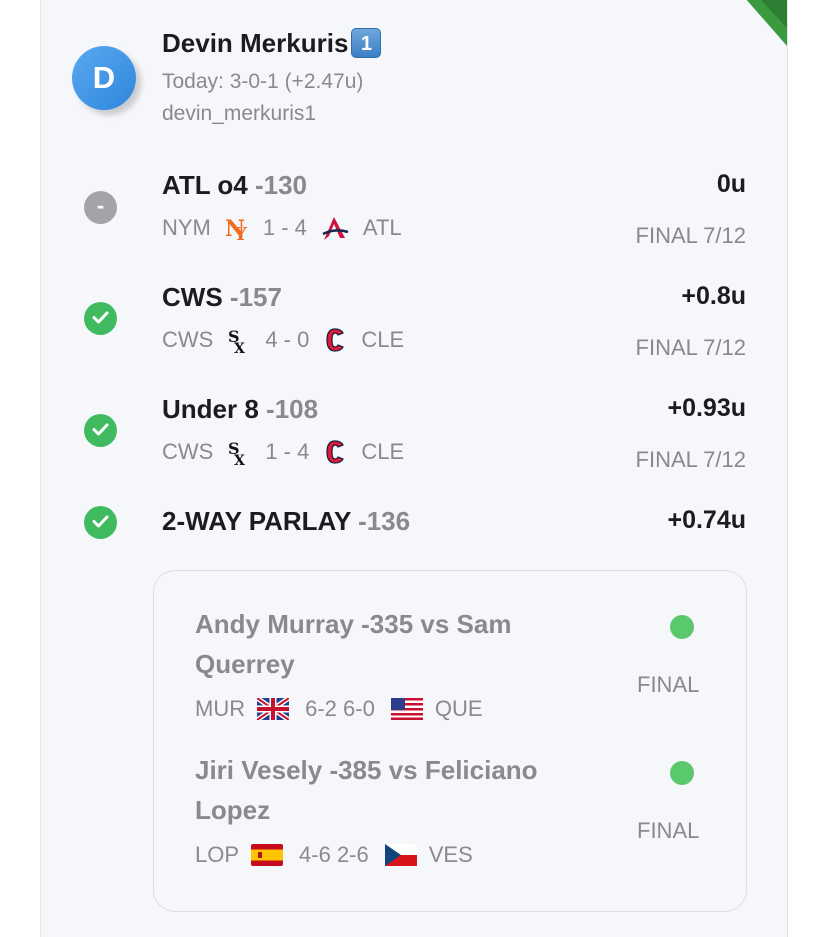 The width and height of the screenshot is (828, 937). What do you see at coordinates (706, 408) in the screenshot?
I see `pick-result: +0.93u` at bounding box center [706, 408].